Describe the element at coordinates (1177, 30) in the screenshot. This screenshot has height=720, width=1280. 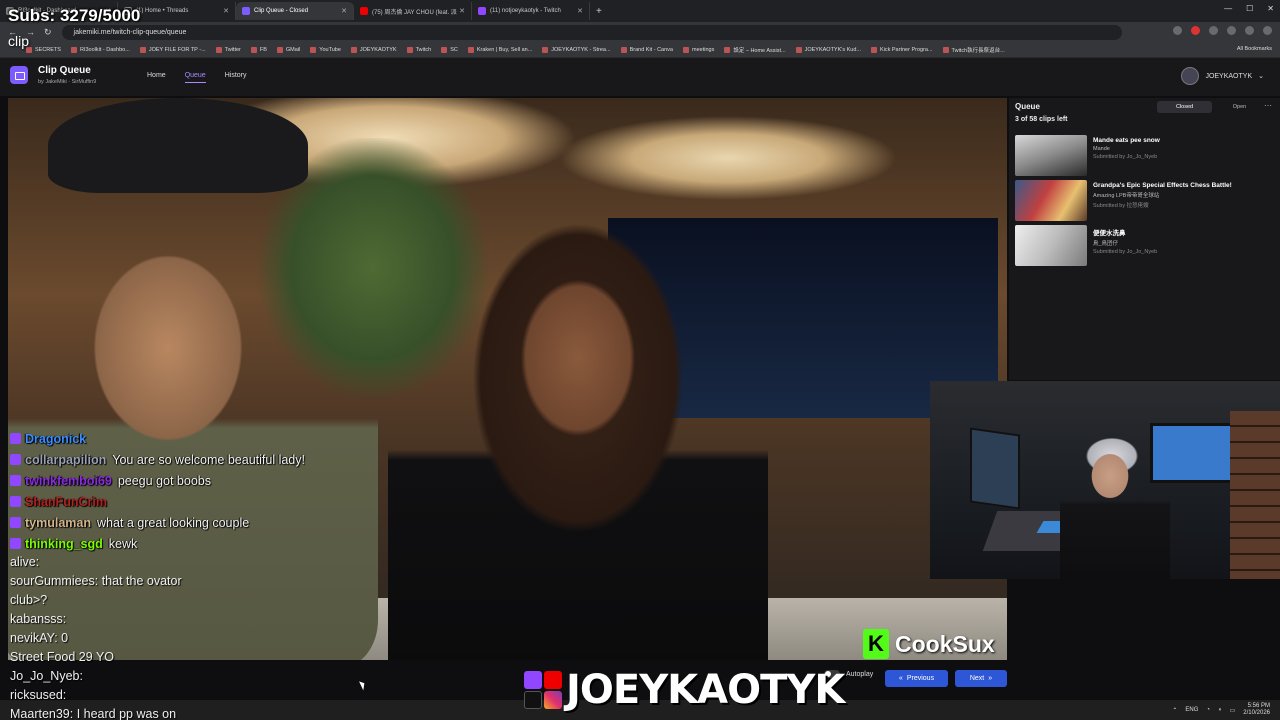
I see `bookmark-star-icon` at that location.